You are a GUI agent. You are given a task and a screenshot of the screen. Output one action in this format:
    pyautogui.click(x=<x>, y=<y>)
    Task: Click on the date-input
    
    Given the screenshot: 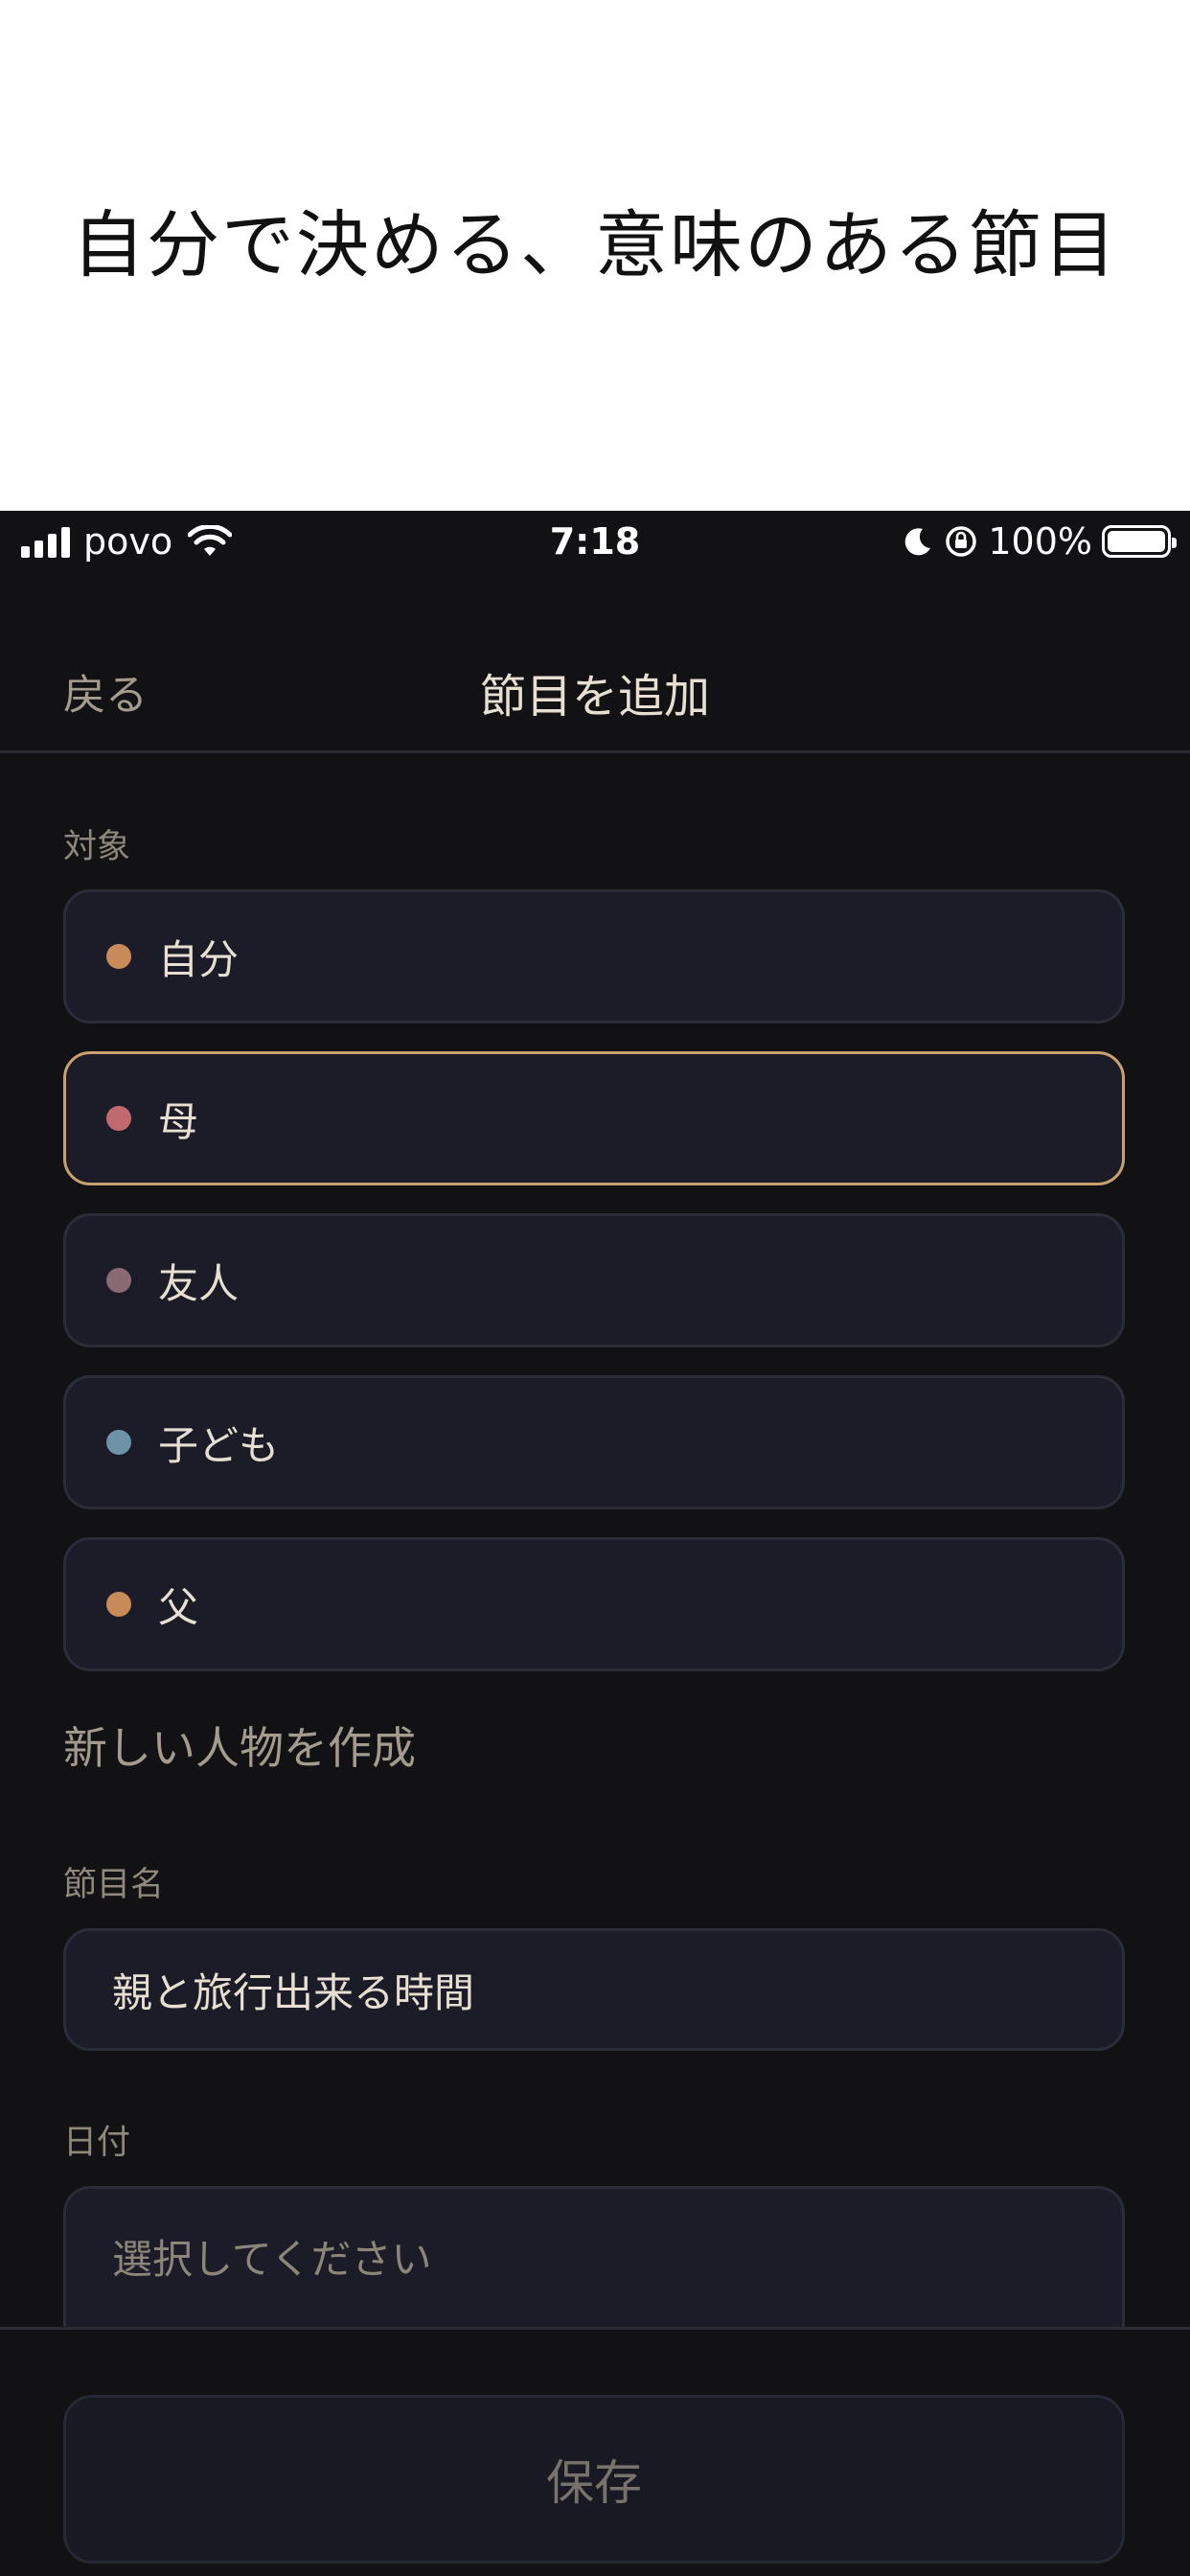 What is the action you would take?
    pyautogui.click(x=594, y=2259)
    